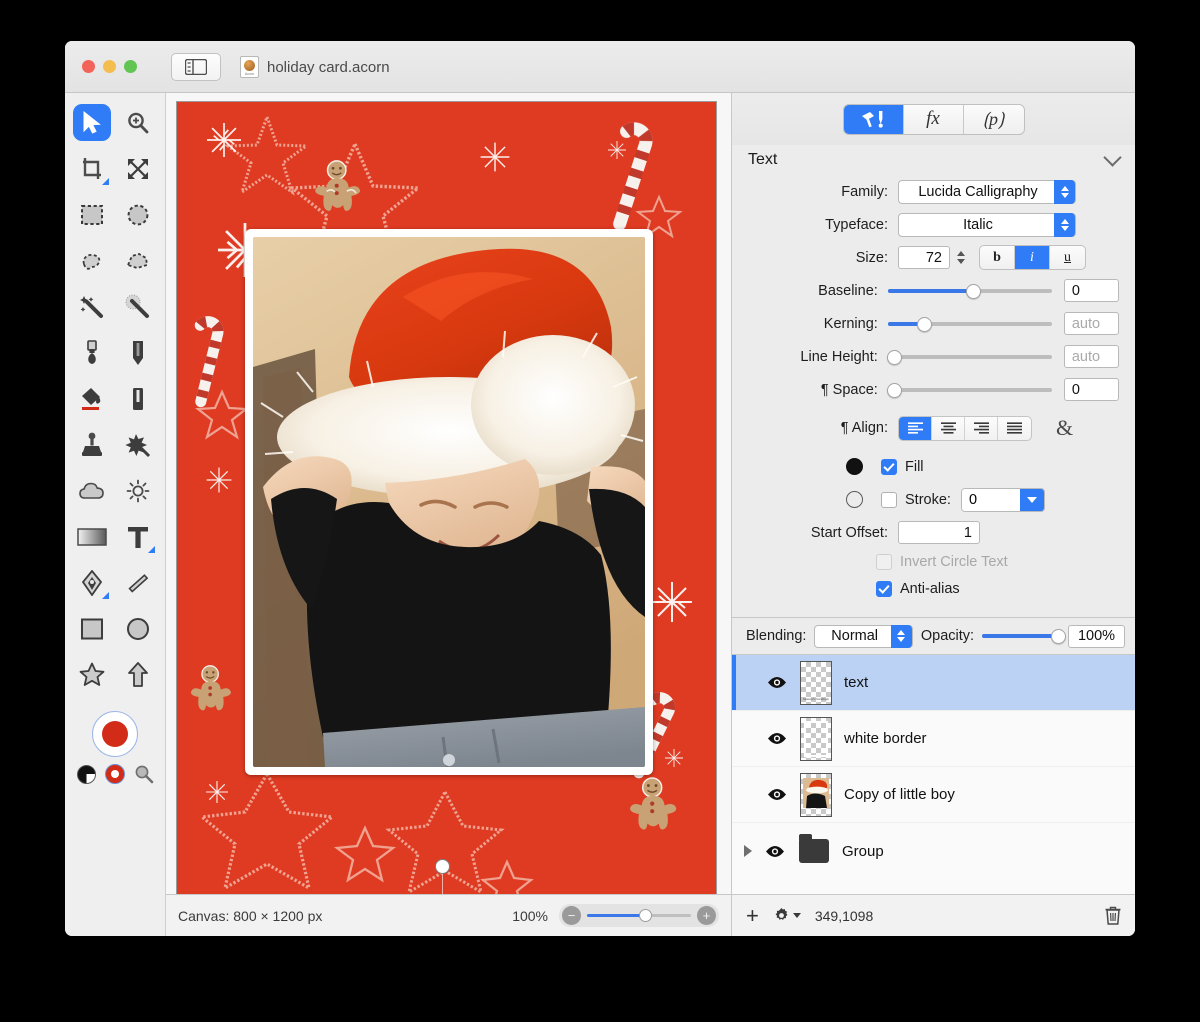 Image resolution: width=1200 pixels, height=1022 pixels. Describe the element at coordinates (138, 306) in the screenshot. I see `instant-alpha-tool` at that location.